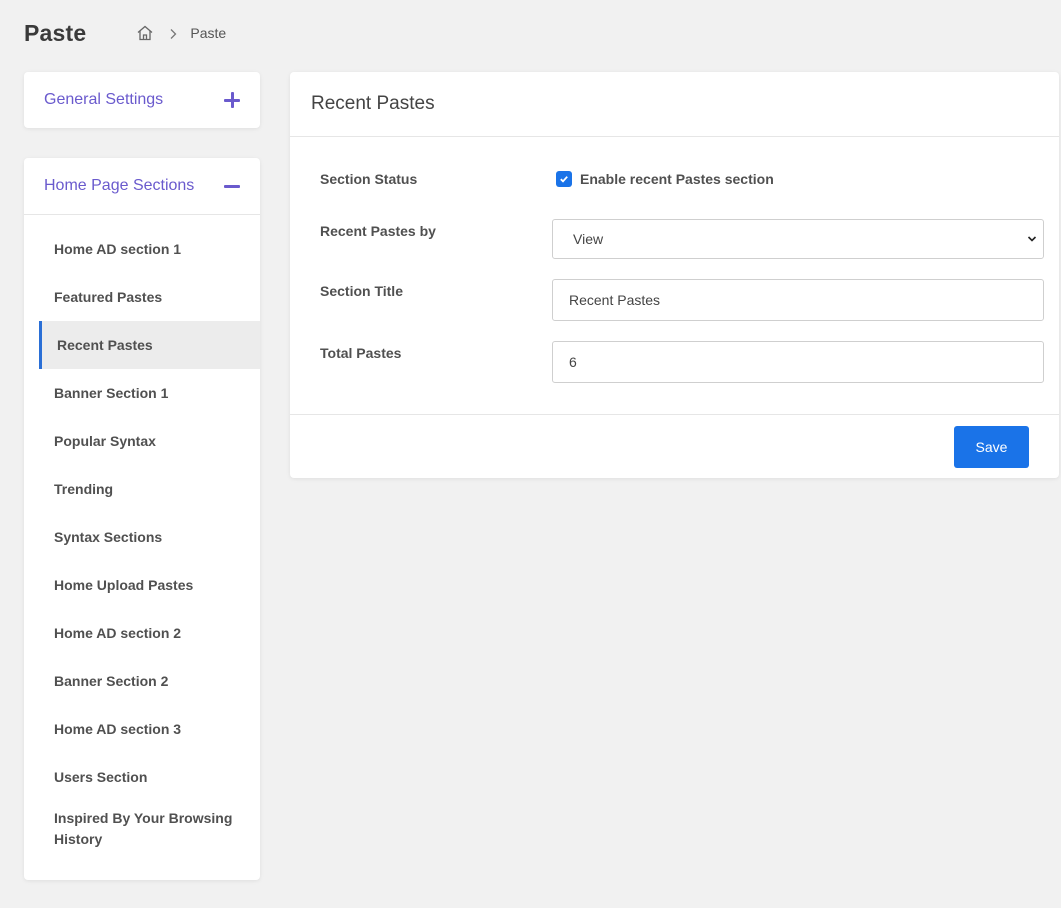  What do you see at coordinates (142, 489) in the screenshot?
I see `sidebar-item-trending: Trending` at bounding box center [142, 489].